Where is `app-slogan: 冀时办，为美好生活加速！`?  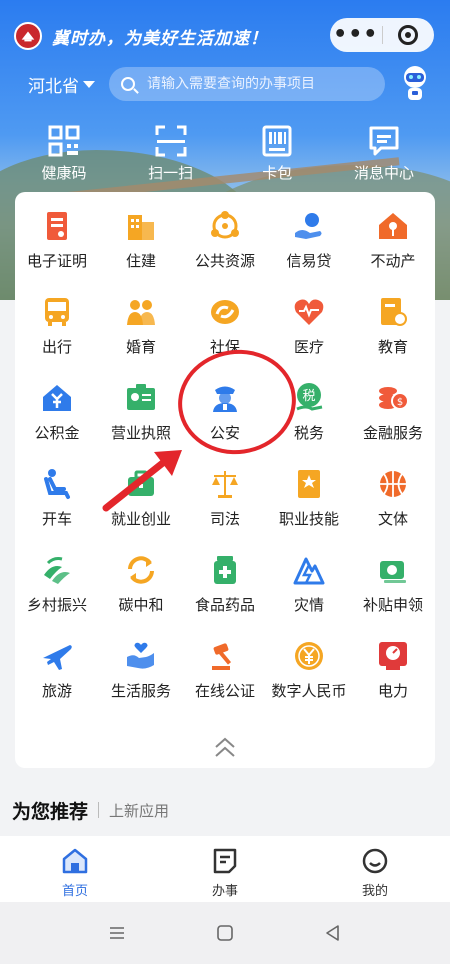 app-slogan: 冀时办，为美好生活加速！ is located at coordinates (160, 38).